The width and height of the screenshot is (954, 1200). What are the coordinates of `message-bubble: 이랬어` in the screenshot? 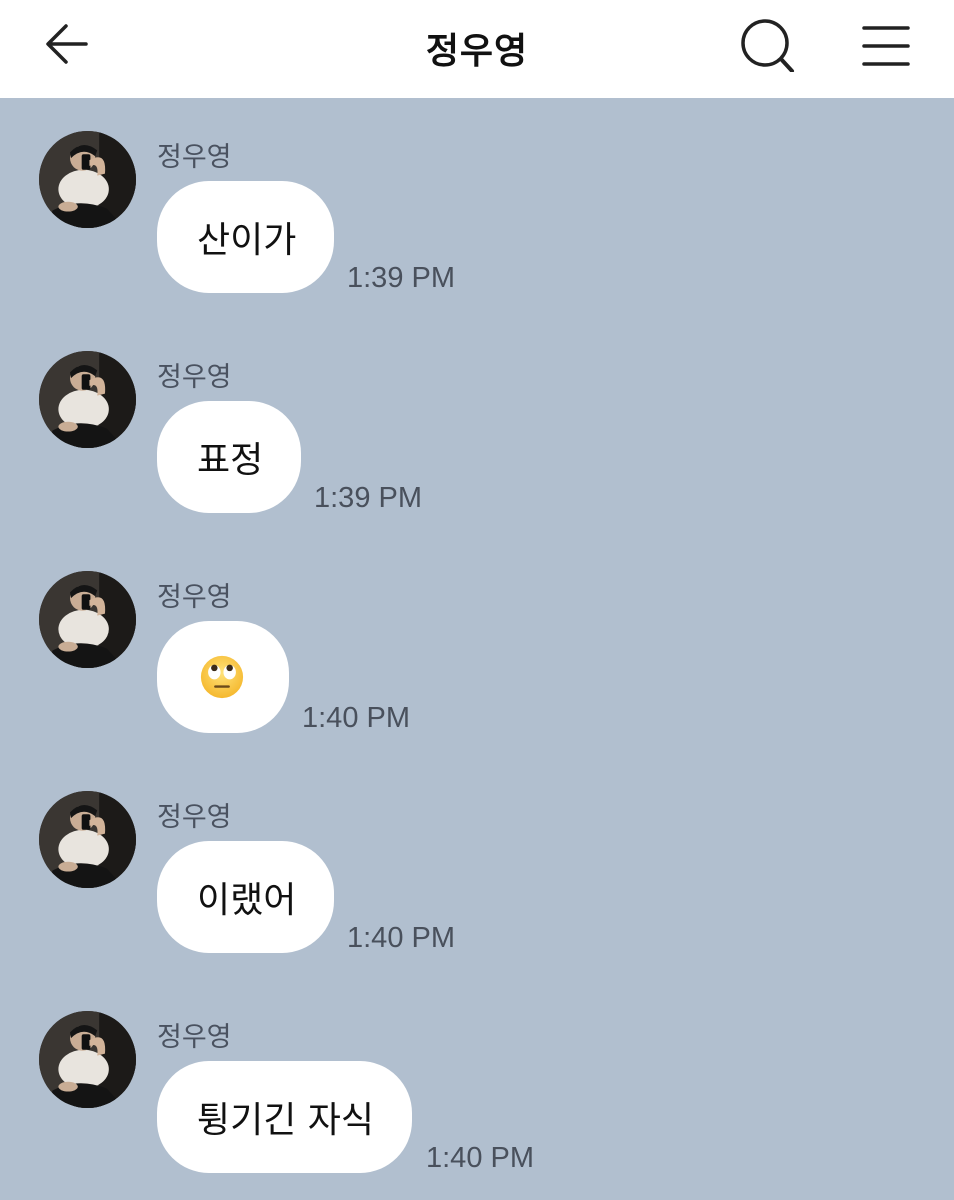 It's located at (246, 897).